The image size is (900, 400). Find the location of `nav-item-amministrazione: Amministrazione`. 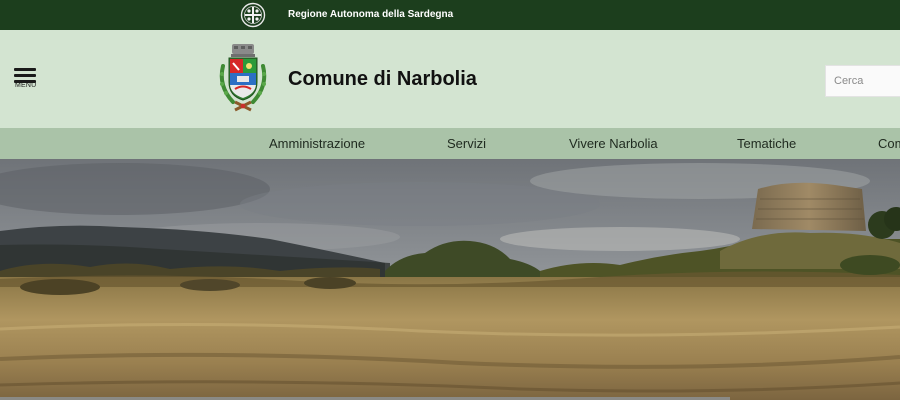

nav-item-amministrazione: Amministrazione is located at coordinates (317, 143).